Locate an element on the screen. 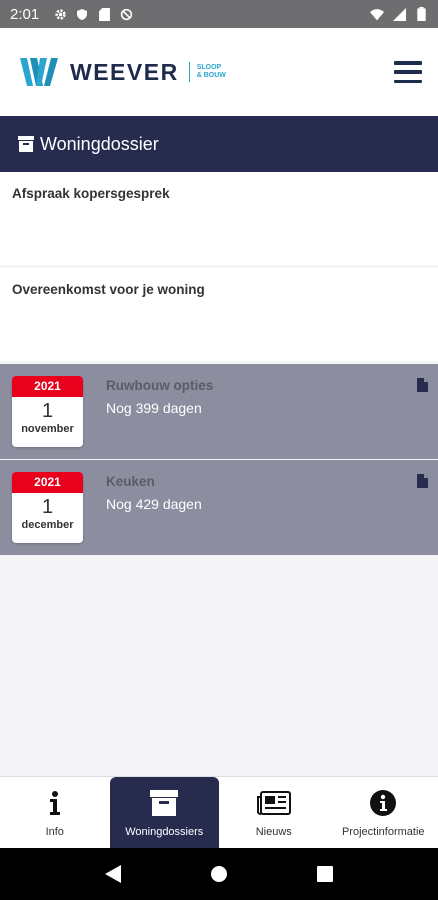  calendar-month: november is located at coordinates (47, 429).